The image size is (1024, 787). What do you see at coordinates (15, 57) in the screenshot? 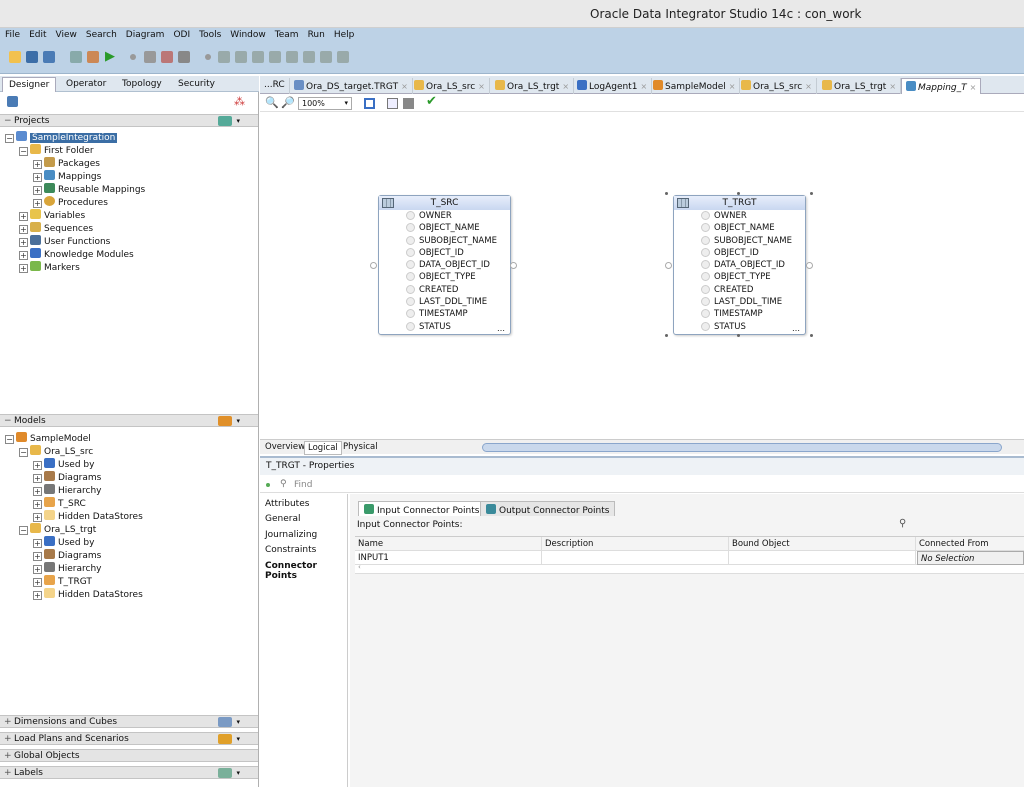
I see `new-icon` at bounding box center [15, 57].